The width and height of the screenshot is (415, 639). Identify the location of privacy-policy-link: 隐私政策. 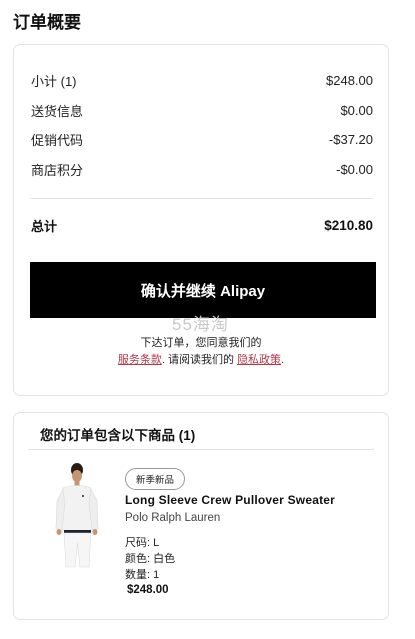
(259, 360).